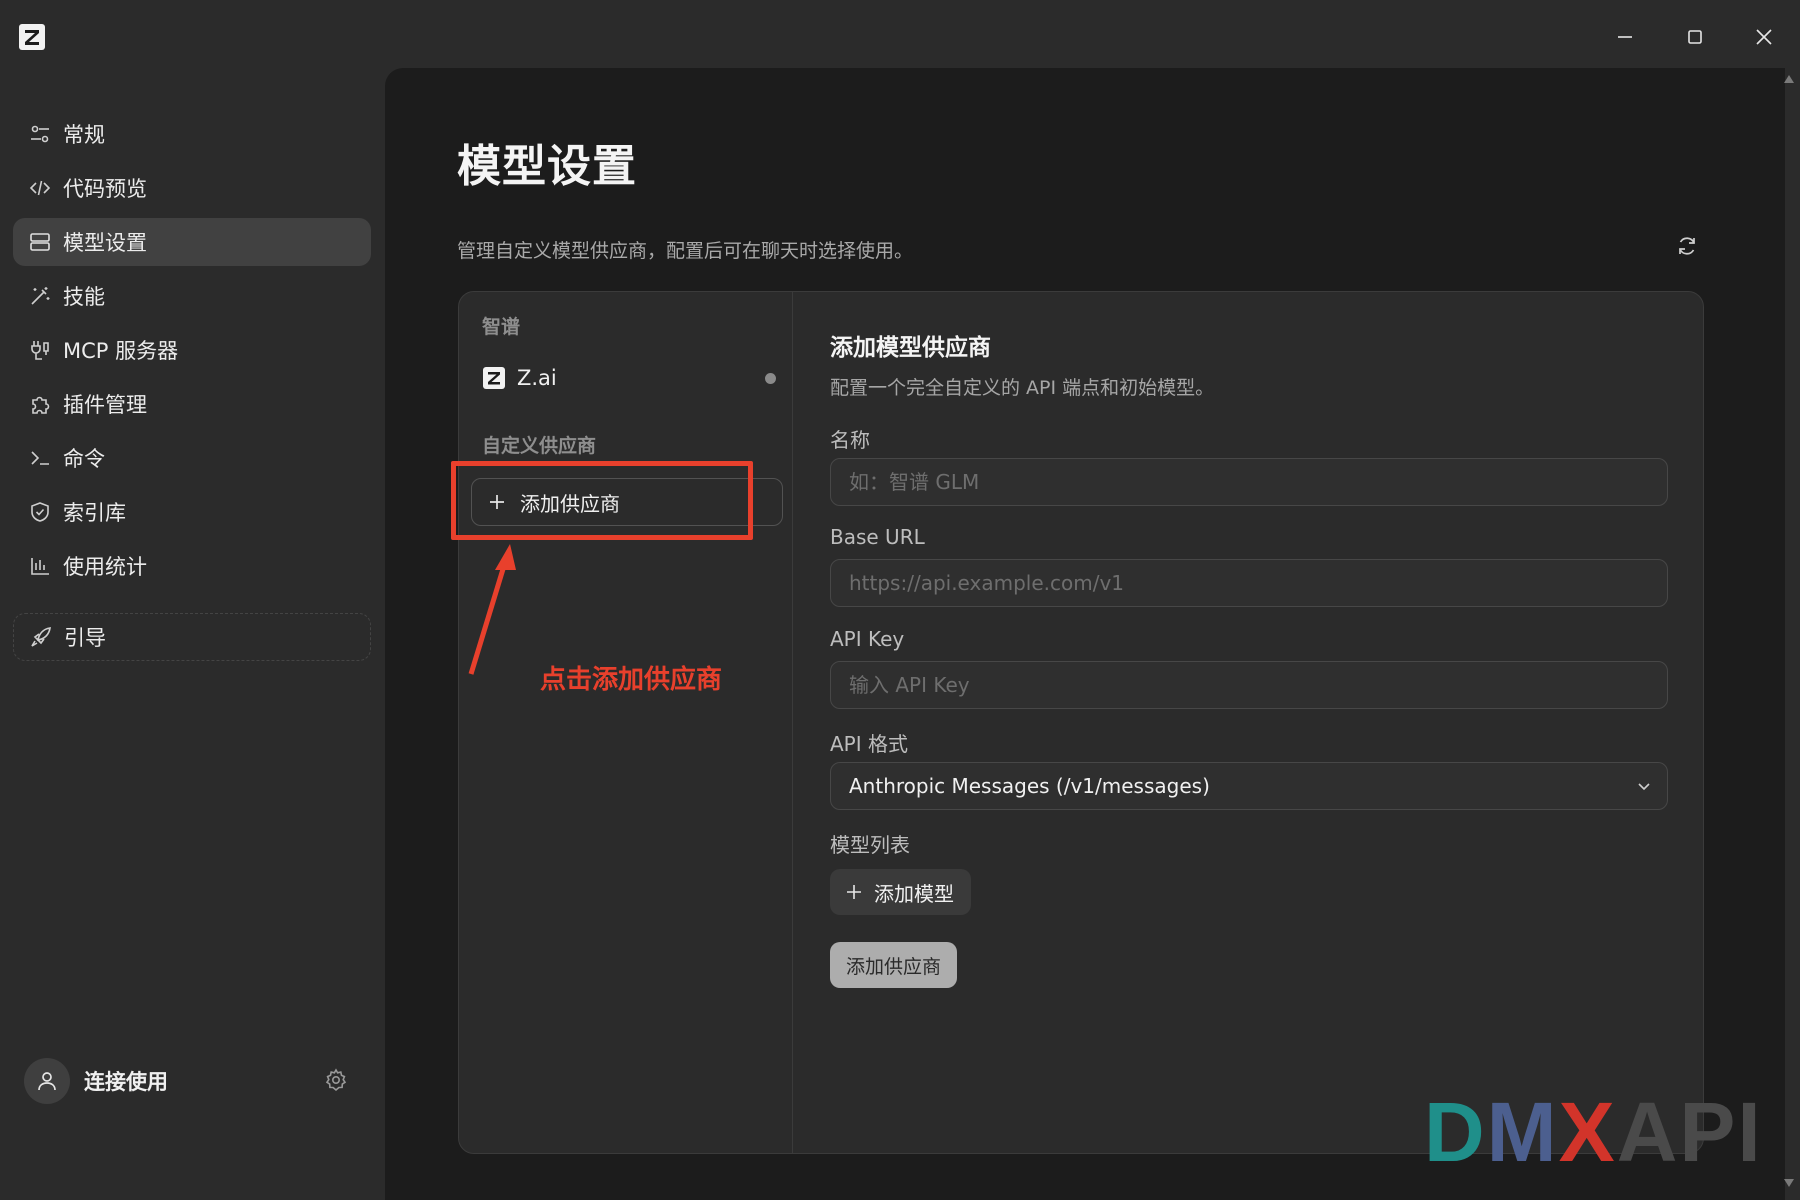 Image resolution: width=1800 pixels, height=1200 pixels. I want to click on sidebar-item-skills: 技能, so click(192, 296).